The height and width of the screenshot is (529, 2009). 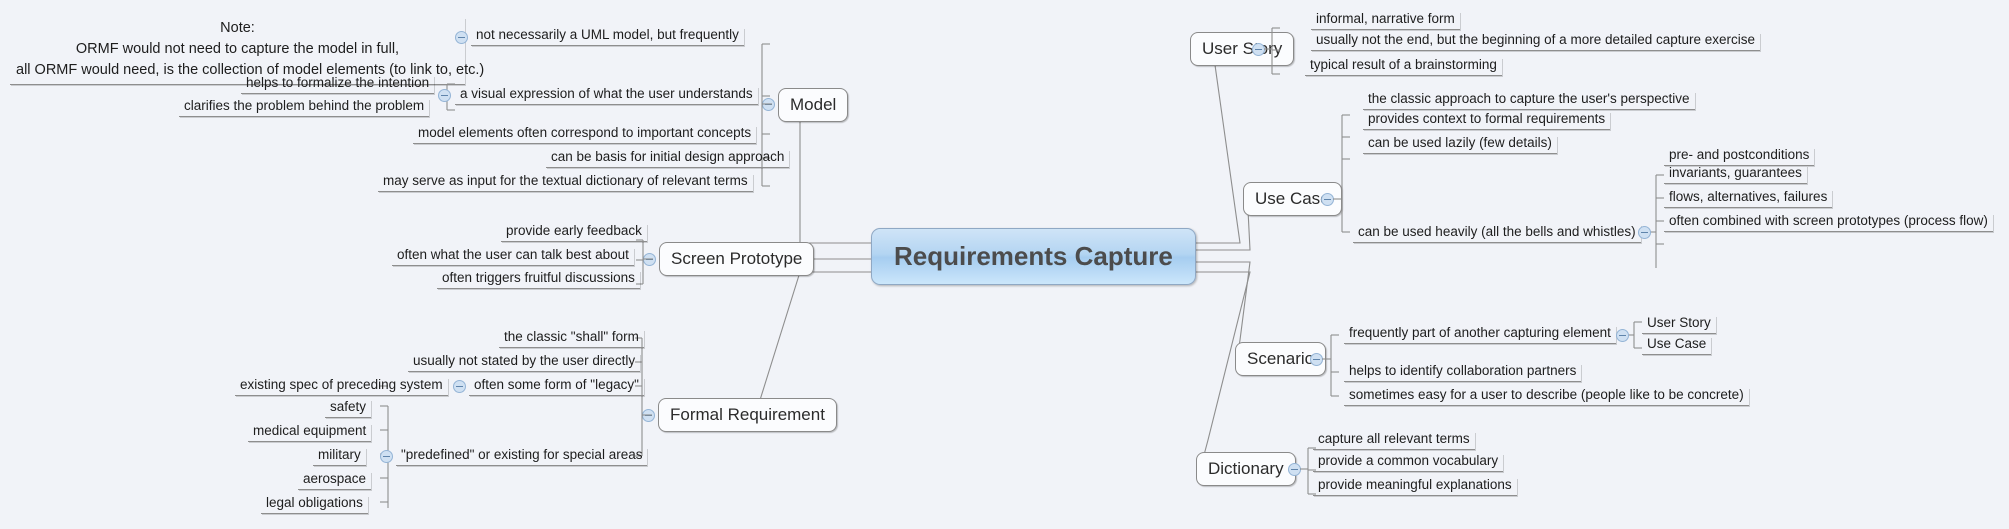 I want to click on leaf-scenario-0-0: User Story, so click(x=1679, y=325).